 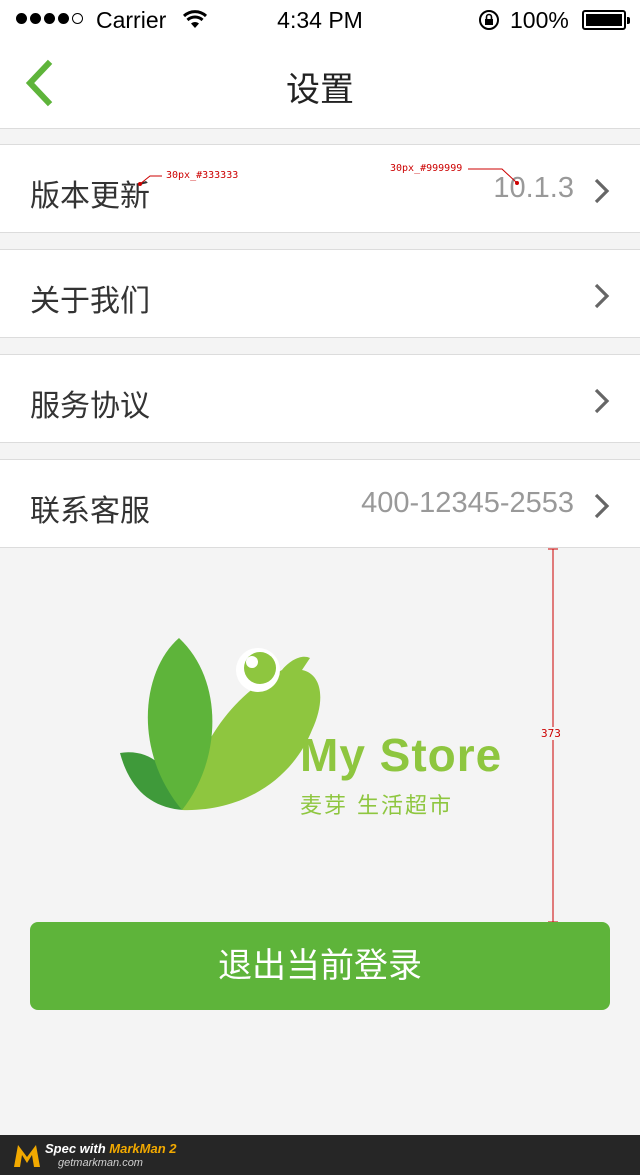 What do you see at coordinates (320, 293) in the screenshot?
I see `settings-row-about-us: 关于我们` at bounding box center [320, 293].